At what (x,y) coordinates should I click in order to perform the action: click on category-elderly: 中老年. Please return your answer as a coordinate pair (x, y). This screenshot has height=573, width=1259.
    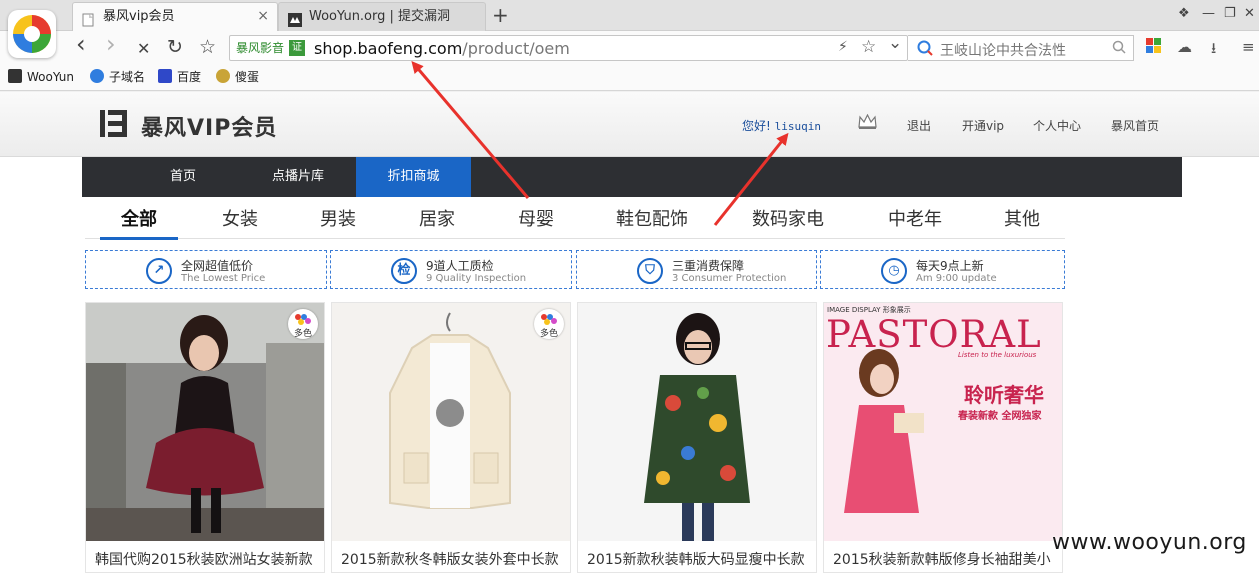
    Looking at the image, I should click on (915, 218).